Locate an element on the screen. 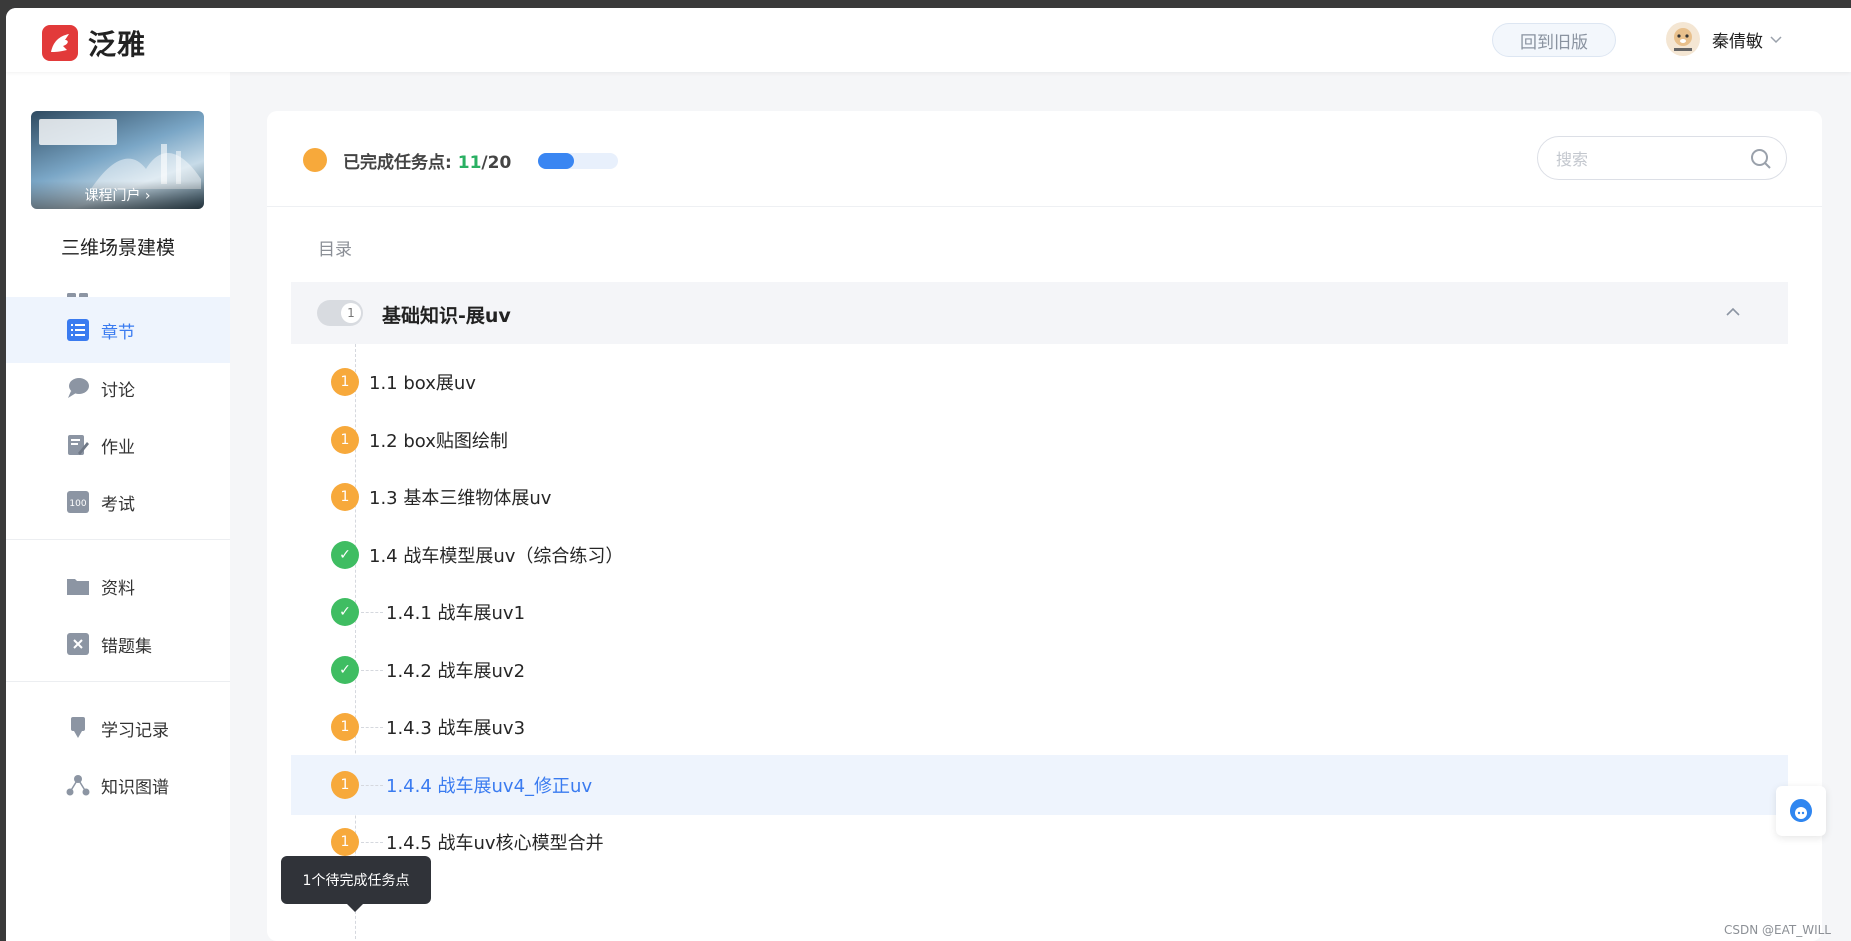  progress-bar-row: 已完成任务点: 11/20 is located at coordinates (1044, 159).